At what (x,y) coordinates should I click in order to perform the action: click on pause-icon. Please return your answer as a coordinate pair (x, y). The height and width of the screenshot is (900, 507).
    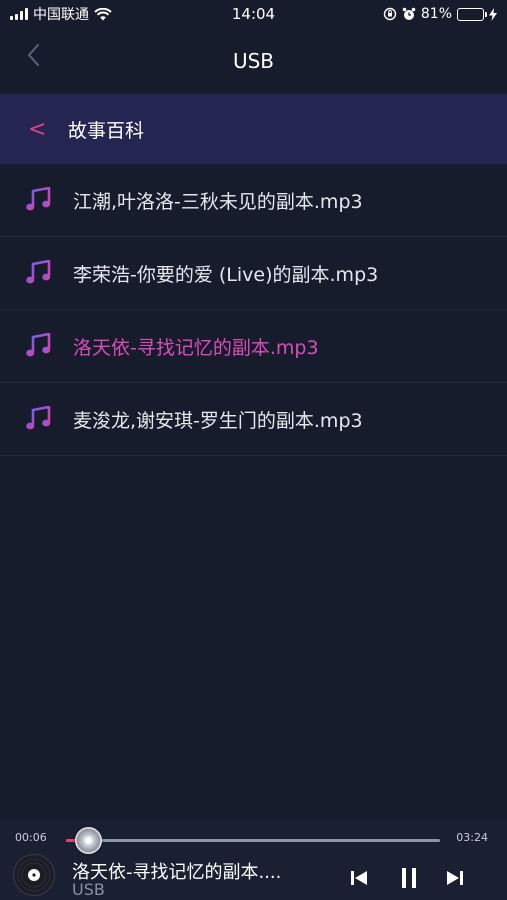
    Looking at the image, I should click on (409, 878).